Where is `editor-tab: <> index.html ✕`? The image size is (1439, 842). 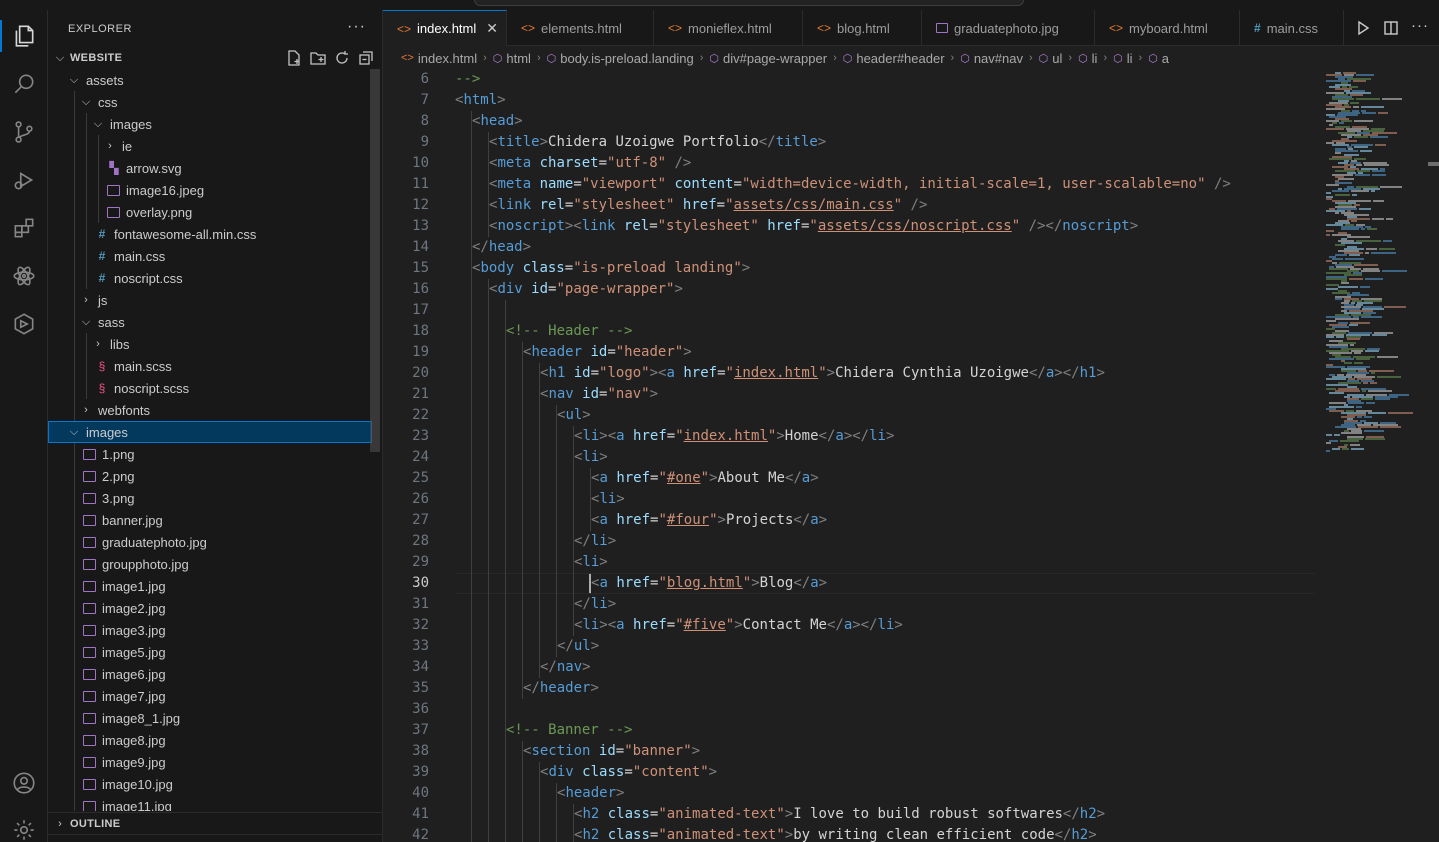
editor-tab: <> index.html ✕ is located at coordinates (445, 28).